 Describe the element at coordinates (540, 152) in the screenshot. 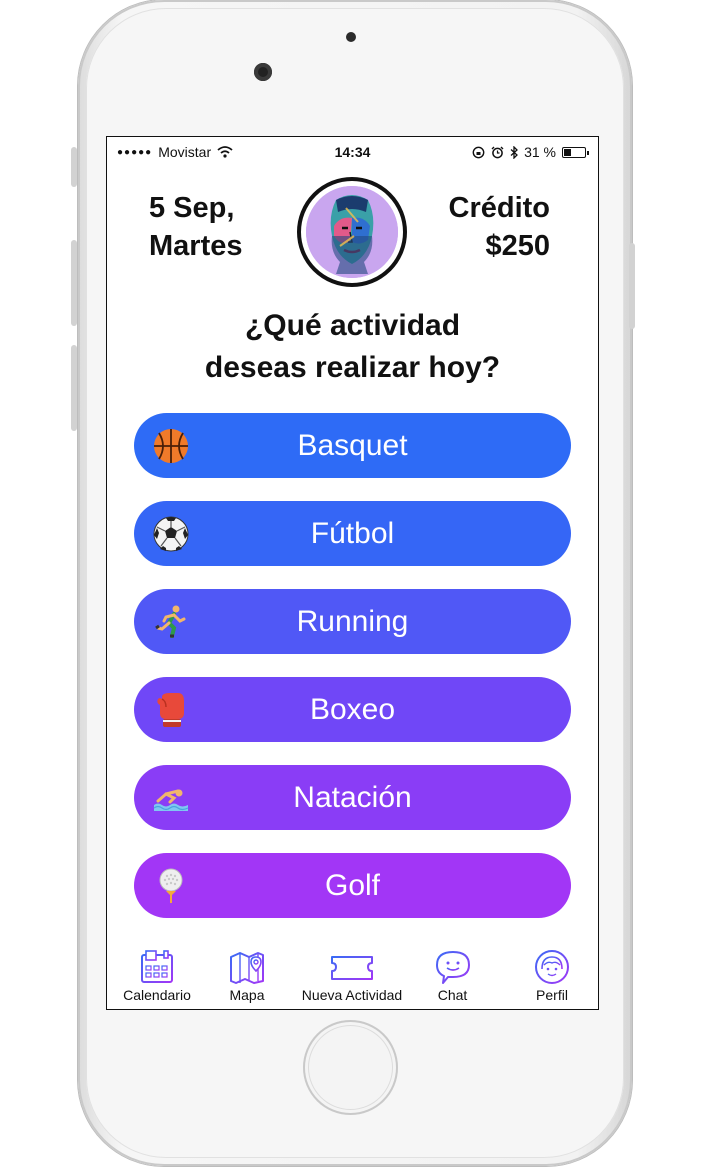

I see `battery-percent: 31 %` at that location.